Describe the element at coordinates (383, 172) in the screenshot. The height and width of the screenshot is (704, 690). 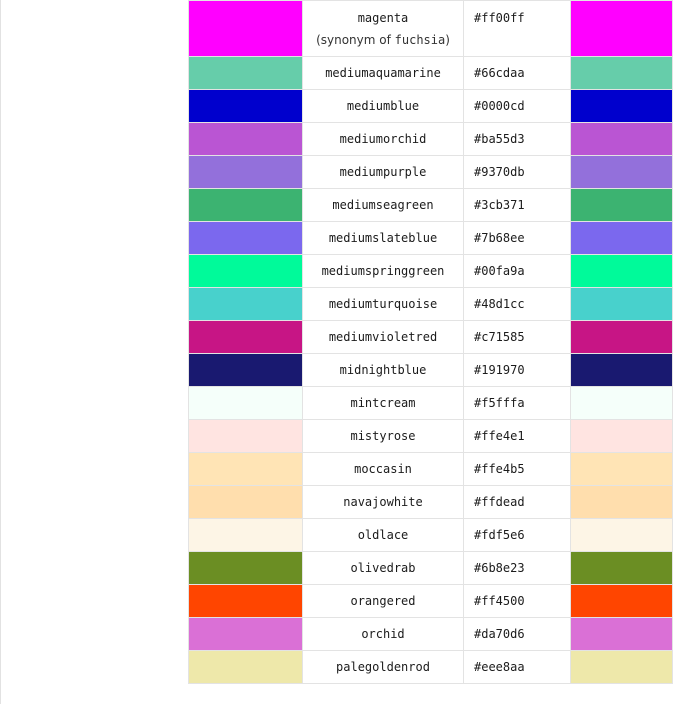
I see `color-name: mediumpurple` at that location.